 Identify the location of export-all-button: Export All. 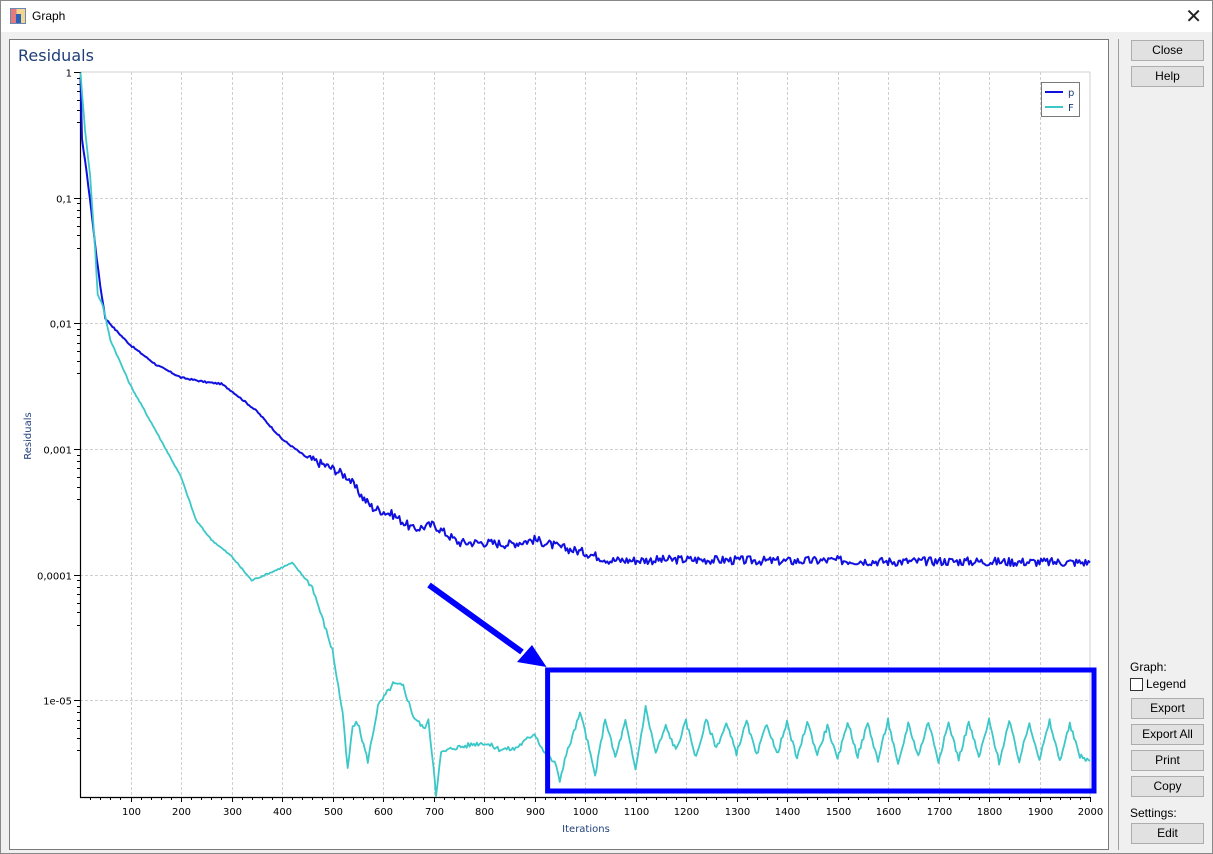
(1167, 734).